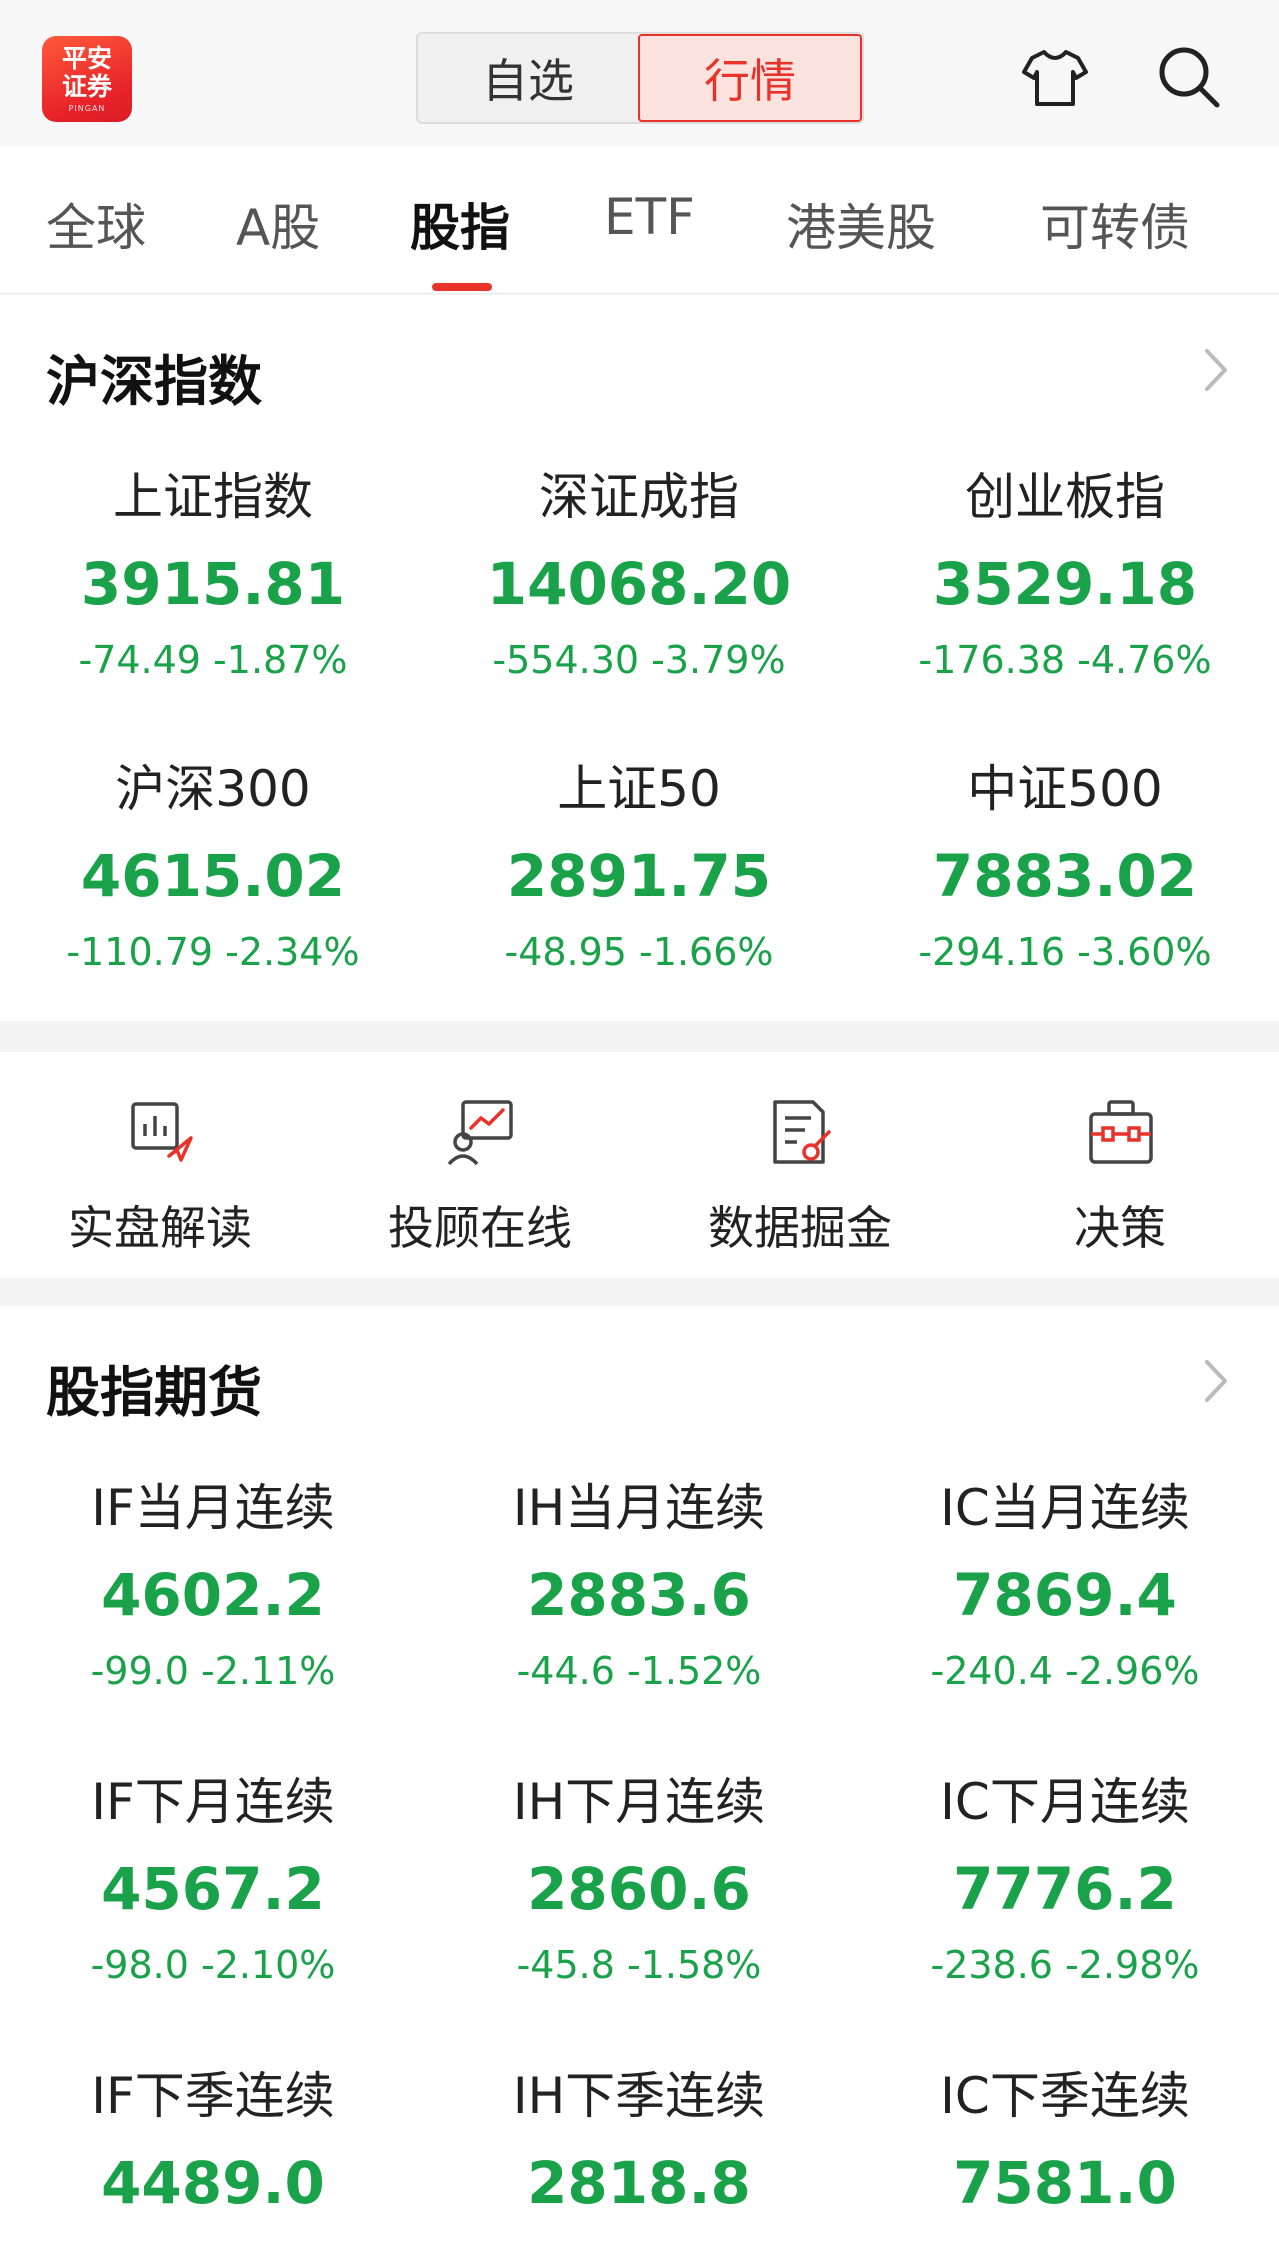 This screenshot has width=1279, height=2252. What do you see at coordinates (1189, 77) in the screenshot?
I see `search-icon` at bounding box center [1189, 77].